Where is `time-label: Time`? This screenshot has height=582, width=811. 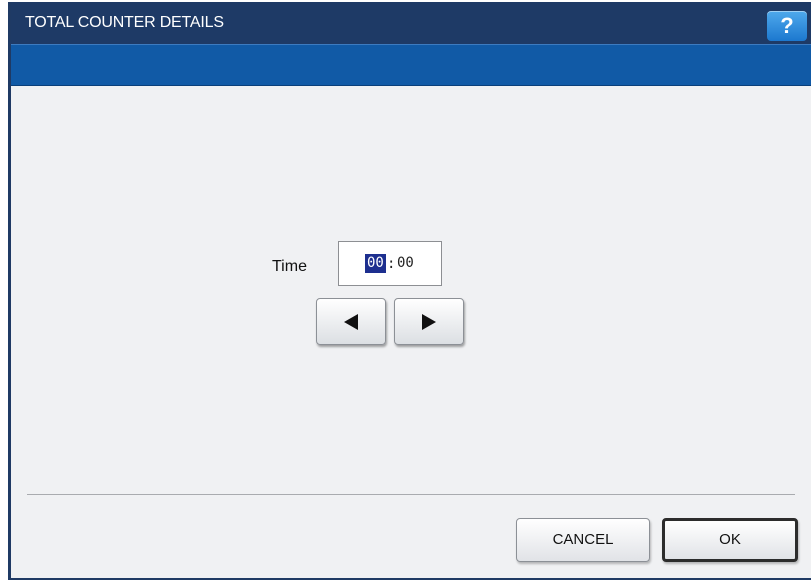
time-label: Time is located at coordinates (289, 266).